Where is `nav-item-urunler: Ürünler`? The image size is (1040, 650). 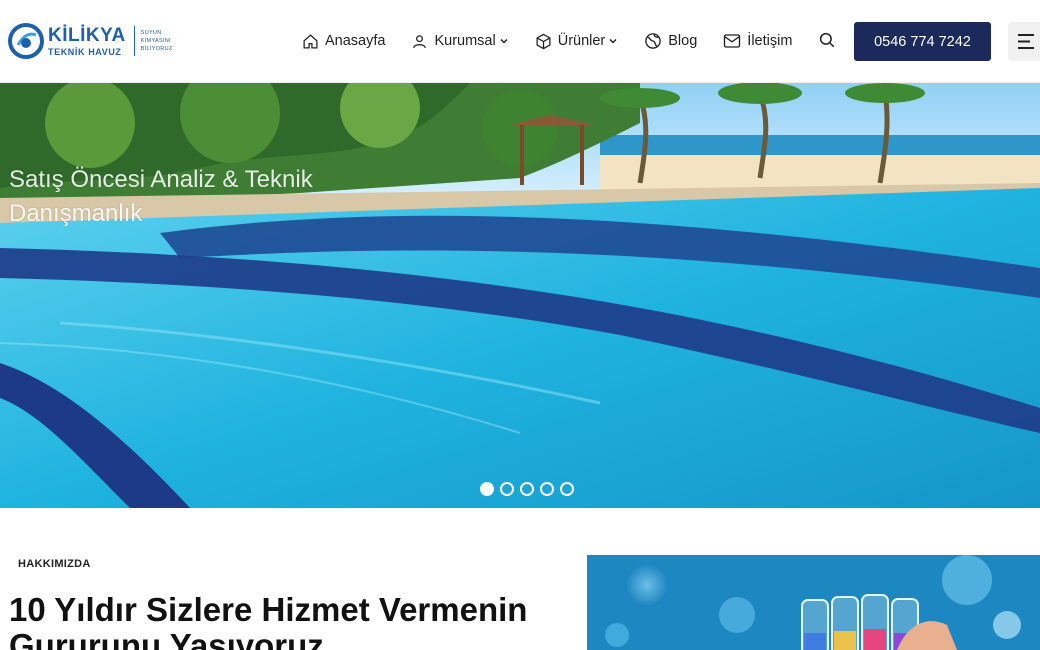 nav-item-urunler: Ürünler is located at coordinates (577, 41).